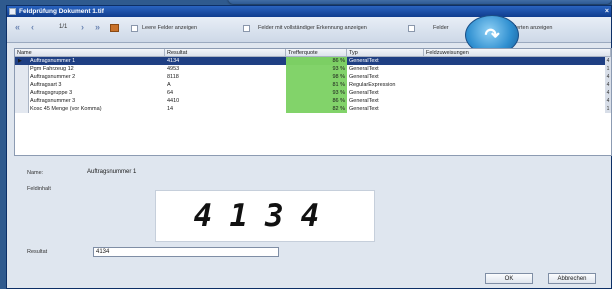 The width and height of the screenshot is (612, 289). Describe the element at coordinates (246, 28) in the screenshot. I see `full-recognition-checkbox` at that location.